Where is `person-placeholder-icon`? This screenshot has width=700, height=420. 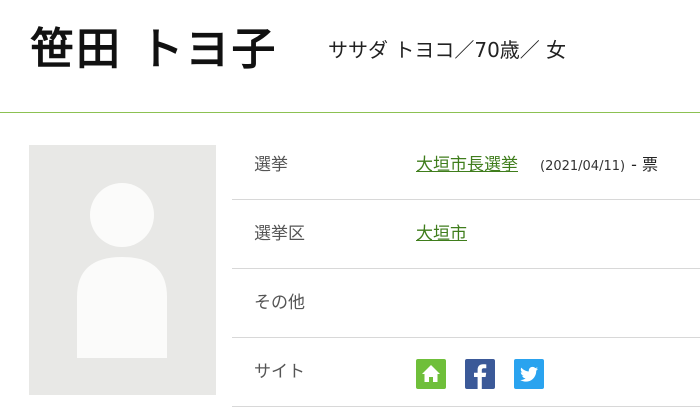 person-placeholder-icon is located at coordinates (122, 270).